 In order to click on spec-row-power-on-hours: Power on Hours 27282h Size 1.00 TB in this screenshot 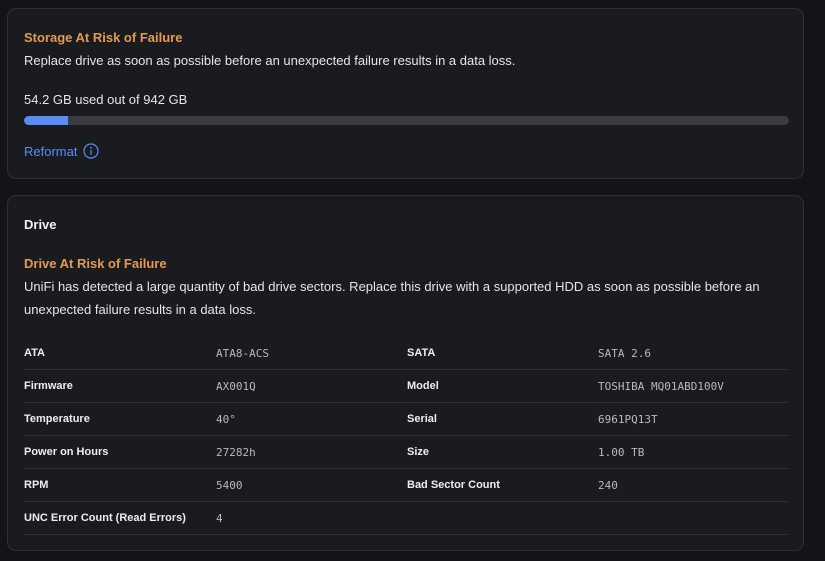, I will do `click(406, 452)`.